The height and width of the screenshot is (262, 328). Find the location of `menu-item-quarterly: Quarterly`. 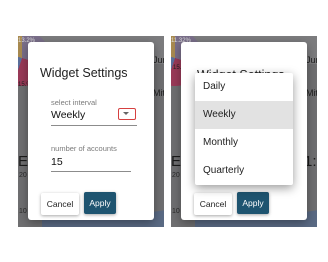

menu-item-quarterly: Quarterly is located at coordinates (244, 171).